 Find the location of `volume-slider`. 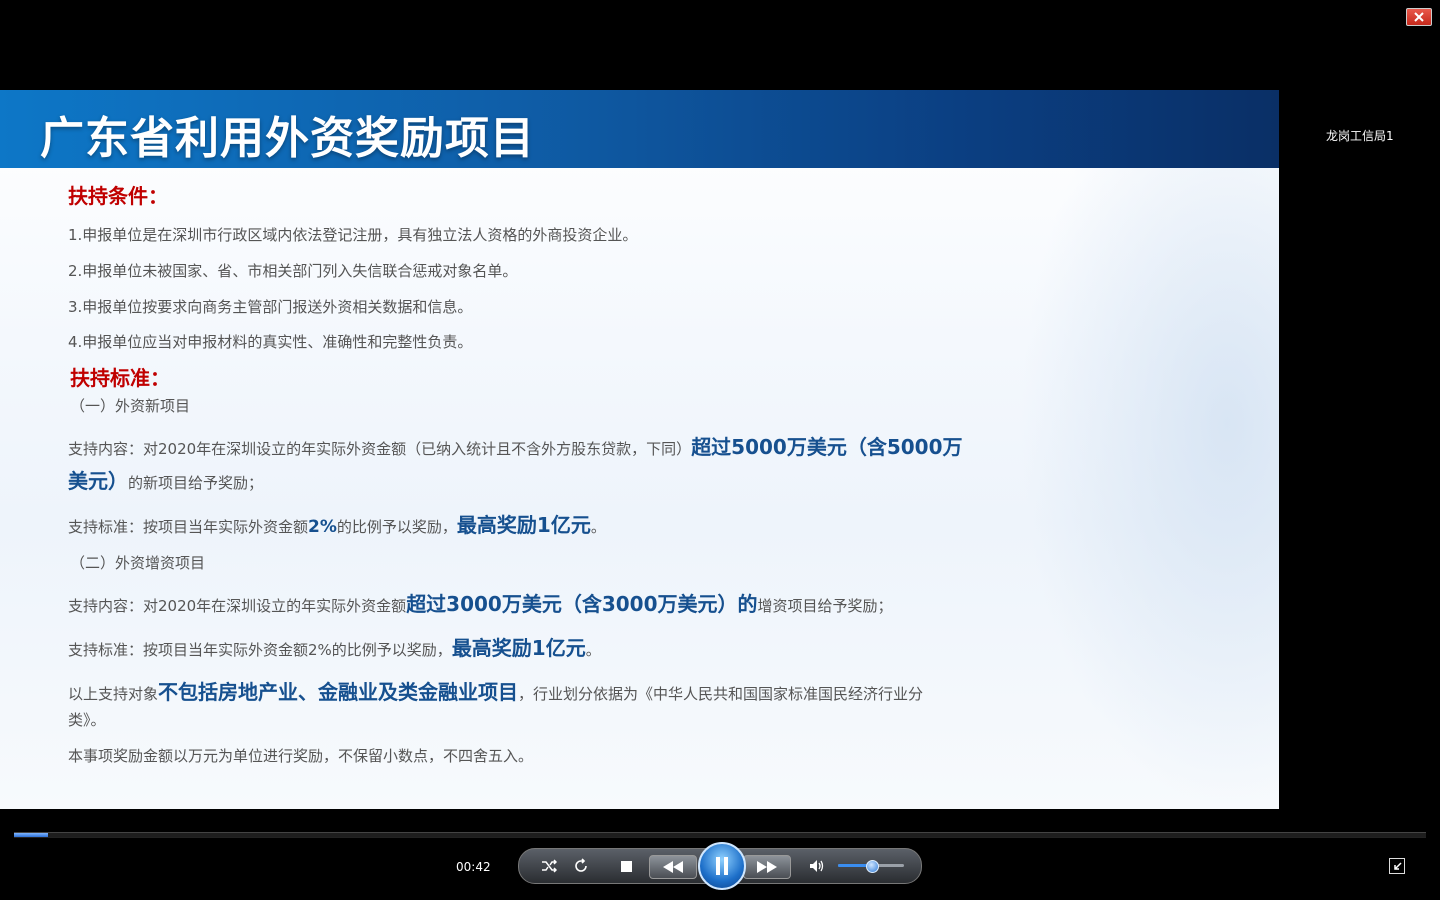

volume-slider is located at coordinates (871, 866).